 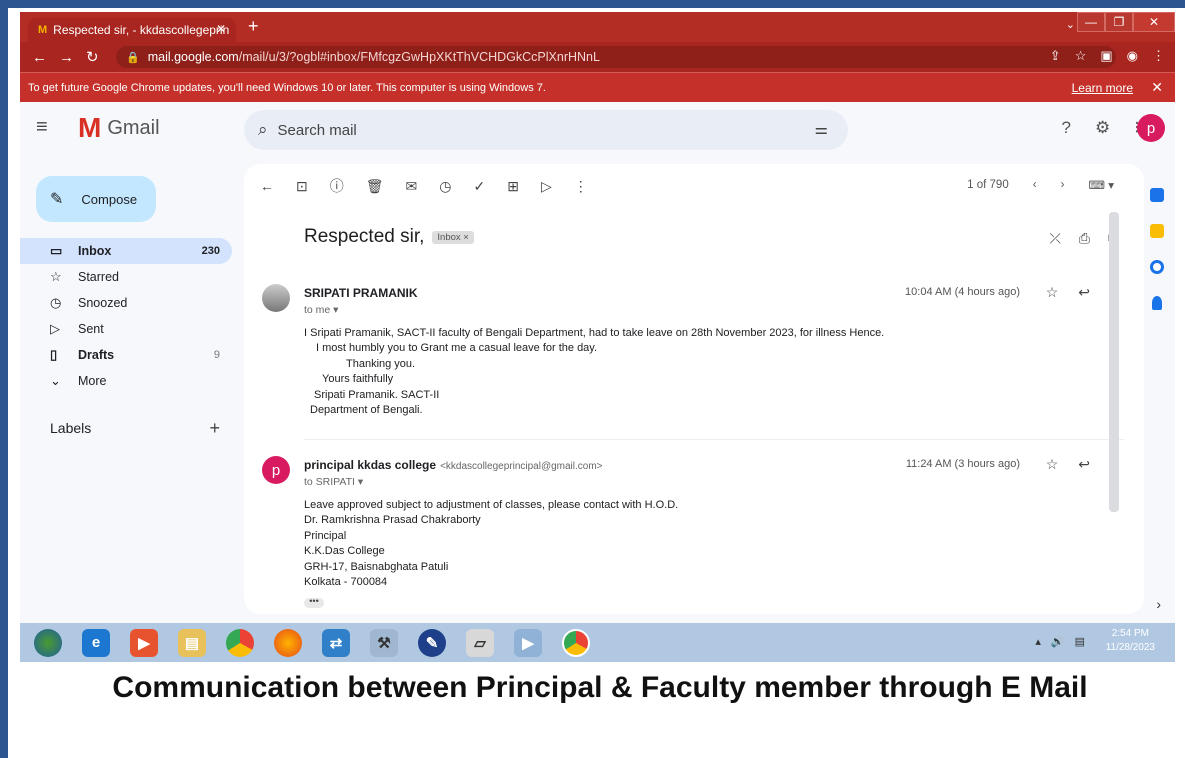 What do you see at coordinates (71, 428) in the screenshot?
I see `labels-heading: Labels` at bounding box center [71, 428].